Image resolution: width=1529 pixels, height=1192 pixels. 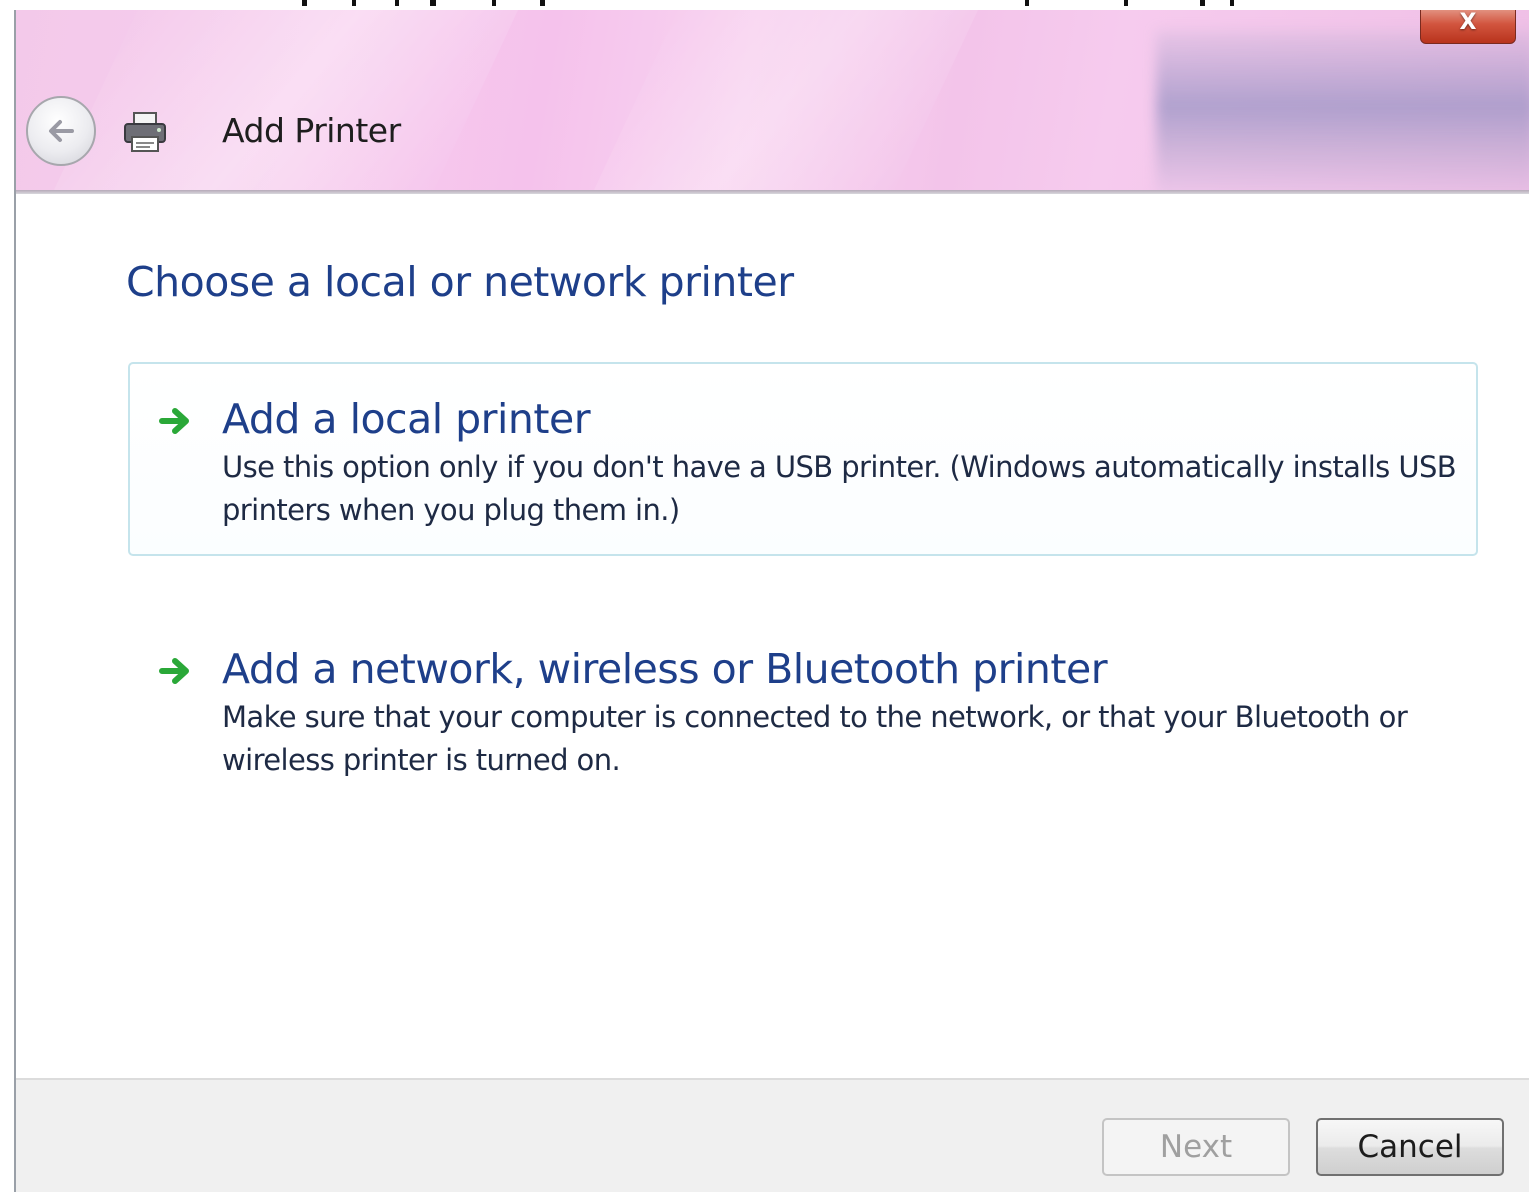 I want to click on cancel-button: Cancel, so click(x=1410, y=1147).